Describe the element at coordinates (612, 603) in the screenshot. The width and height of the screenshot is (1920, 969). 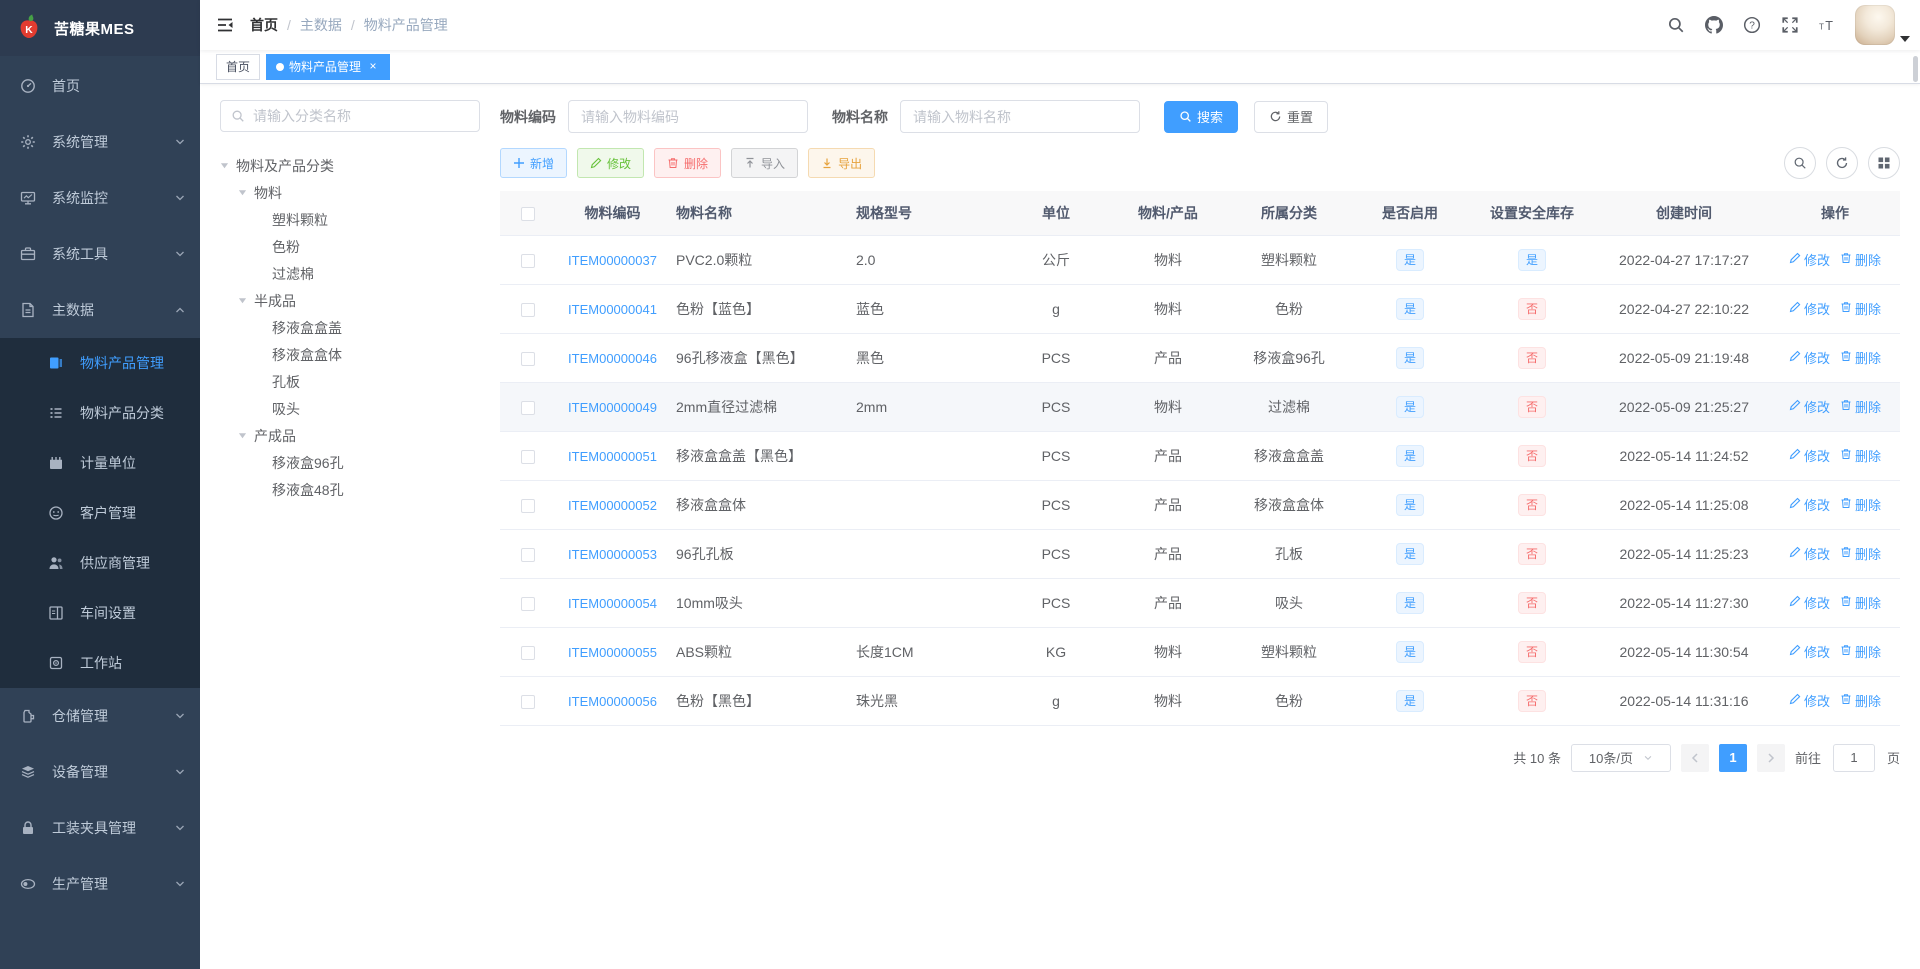
I see `item-code-link: ITEM00000054` at that location.